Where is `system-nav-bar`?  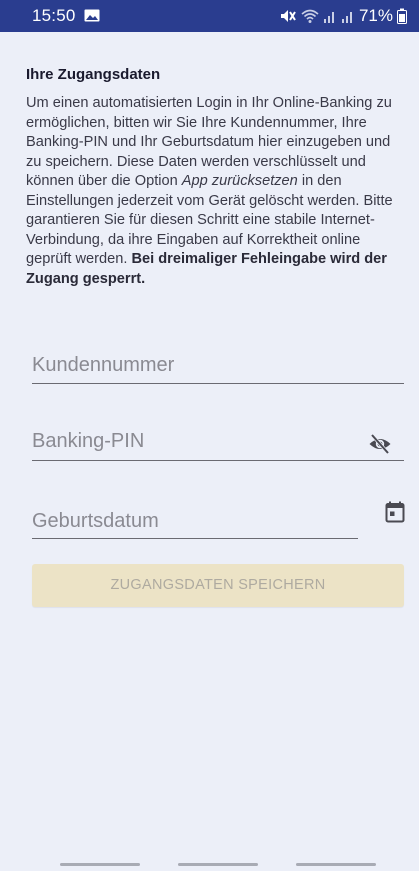
system-nav-bar is located at coordinates (209, 862).